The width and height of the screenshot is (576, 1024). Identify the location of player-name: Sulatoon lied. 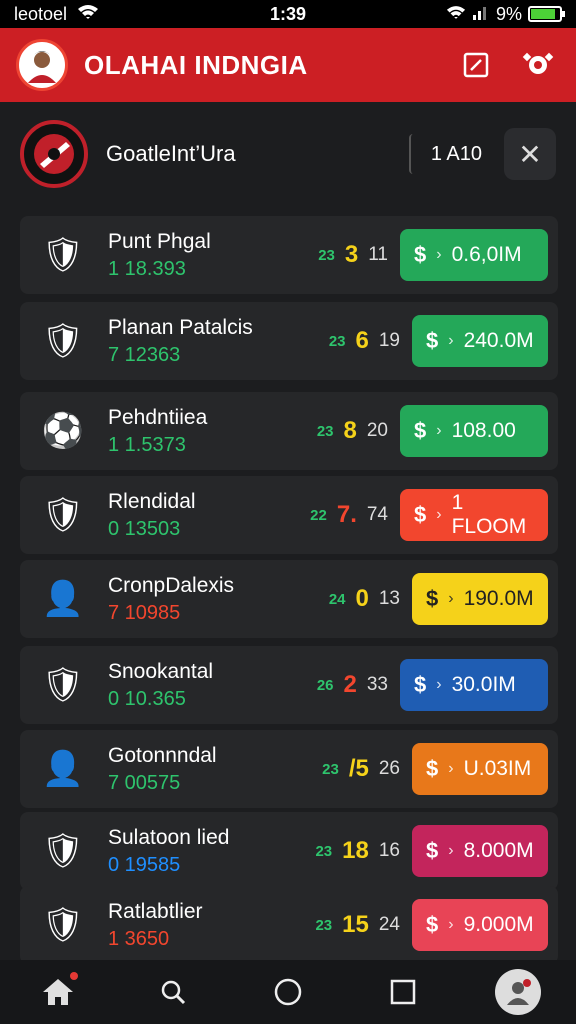
(169, 837).